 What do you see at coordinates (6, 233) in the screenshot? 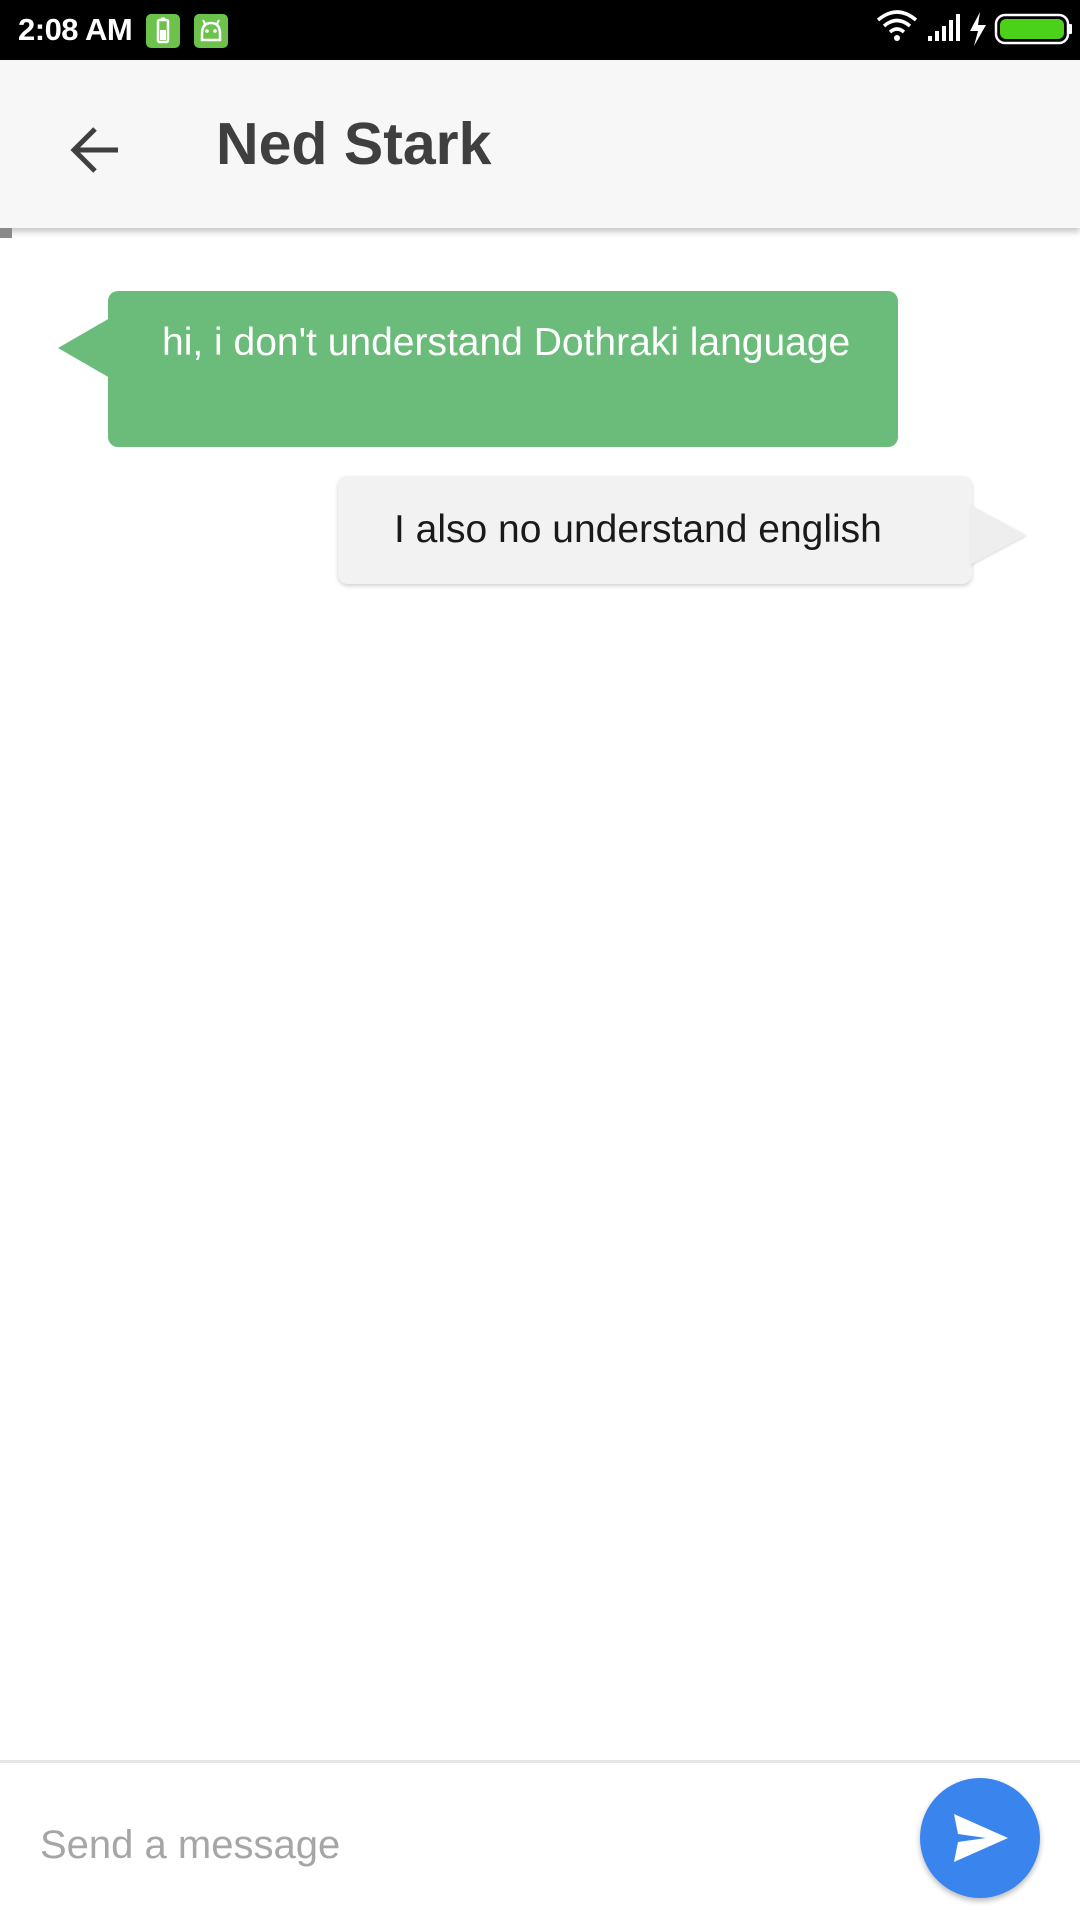
I see `progress-indicator` at bounding box center [6, 233].